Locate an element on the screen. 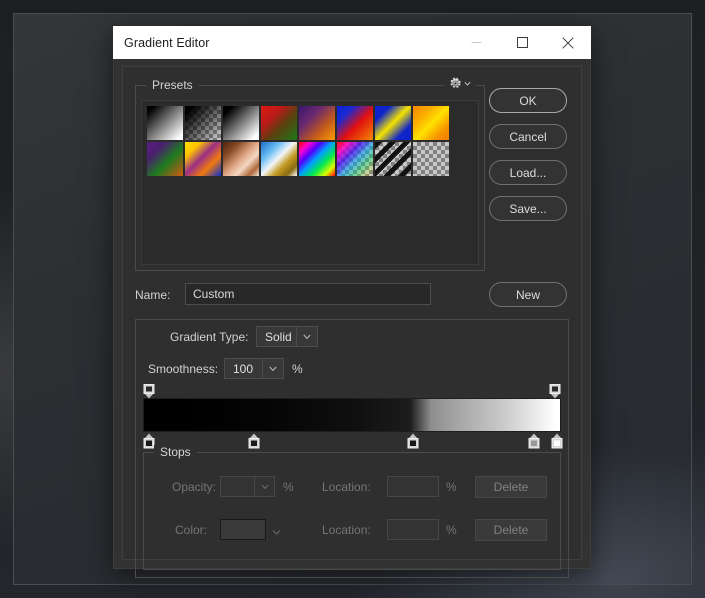 This screenshot has height=598, width=705. gradient-type-chevron is located at coordinates (306, 336).